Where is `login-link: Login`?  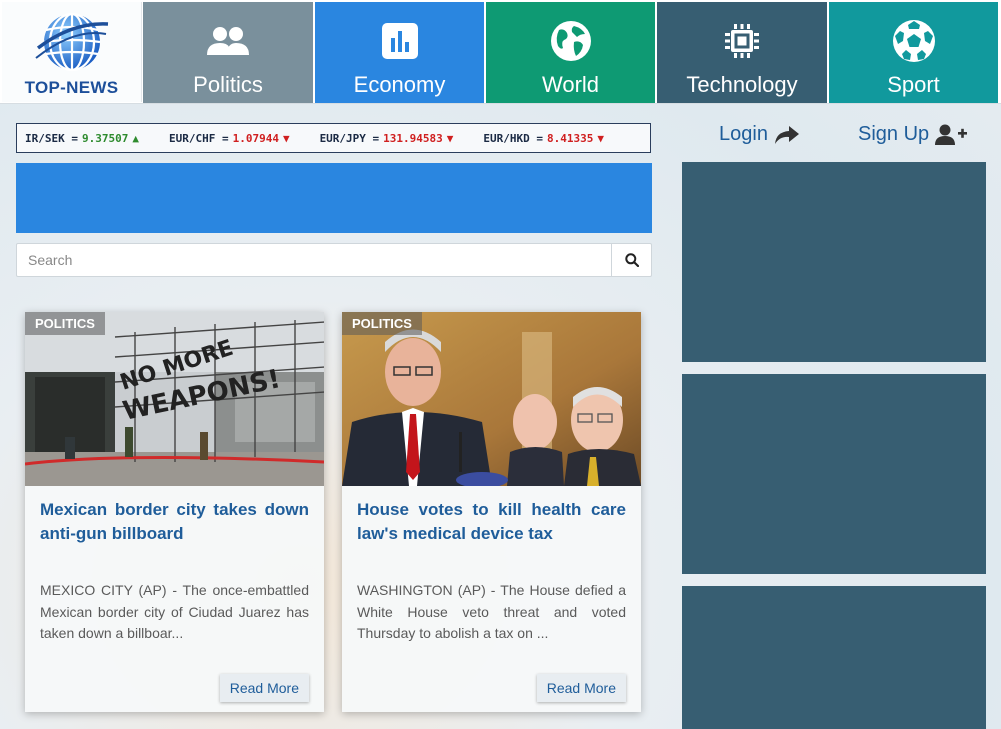
login-link: Login is located at coordinates (759, 134).